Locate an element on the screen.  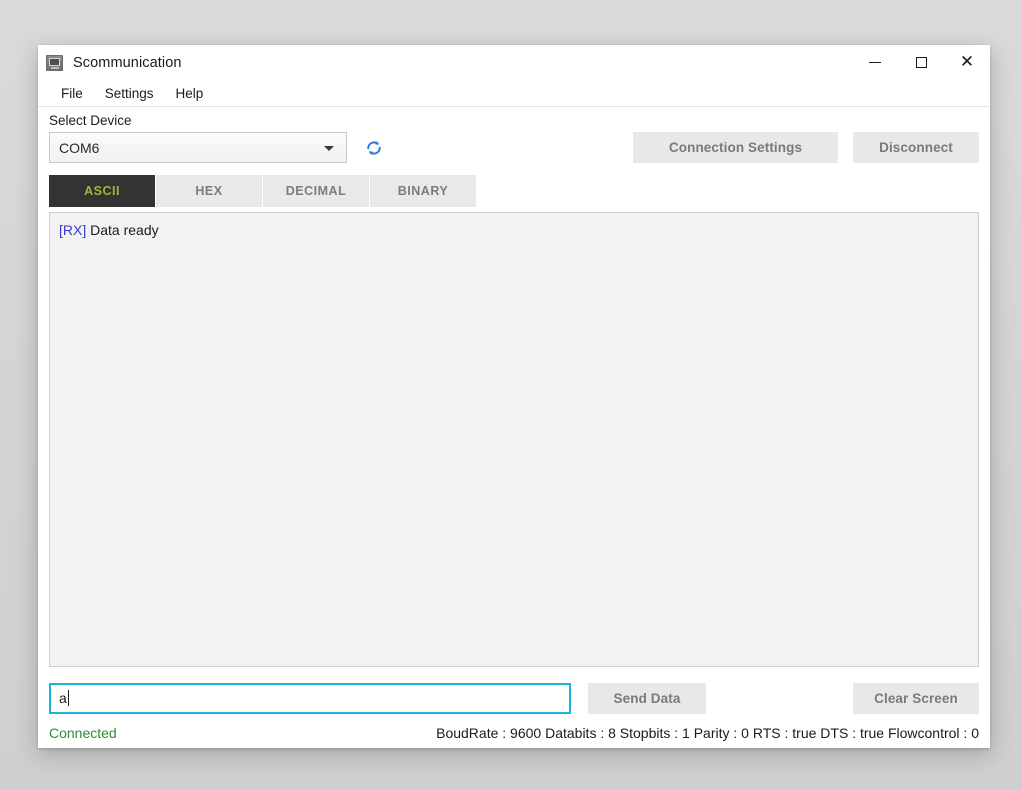
send-data-button: Send Data is located at coordinates (647, 698).